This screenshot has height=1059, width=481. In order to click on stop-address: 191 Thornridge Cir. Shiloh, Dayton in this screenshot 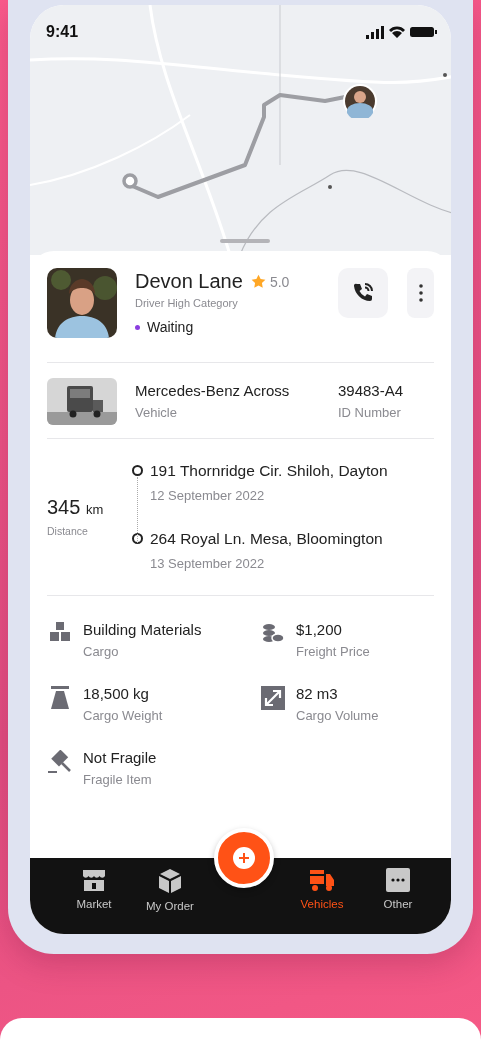, I will do `click(269, 471)`.